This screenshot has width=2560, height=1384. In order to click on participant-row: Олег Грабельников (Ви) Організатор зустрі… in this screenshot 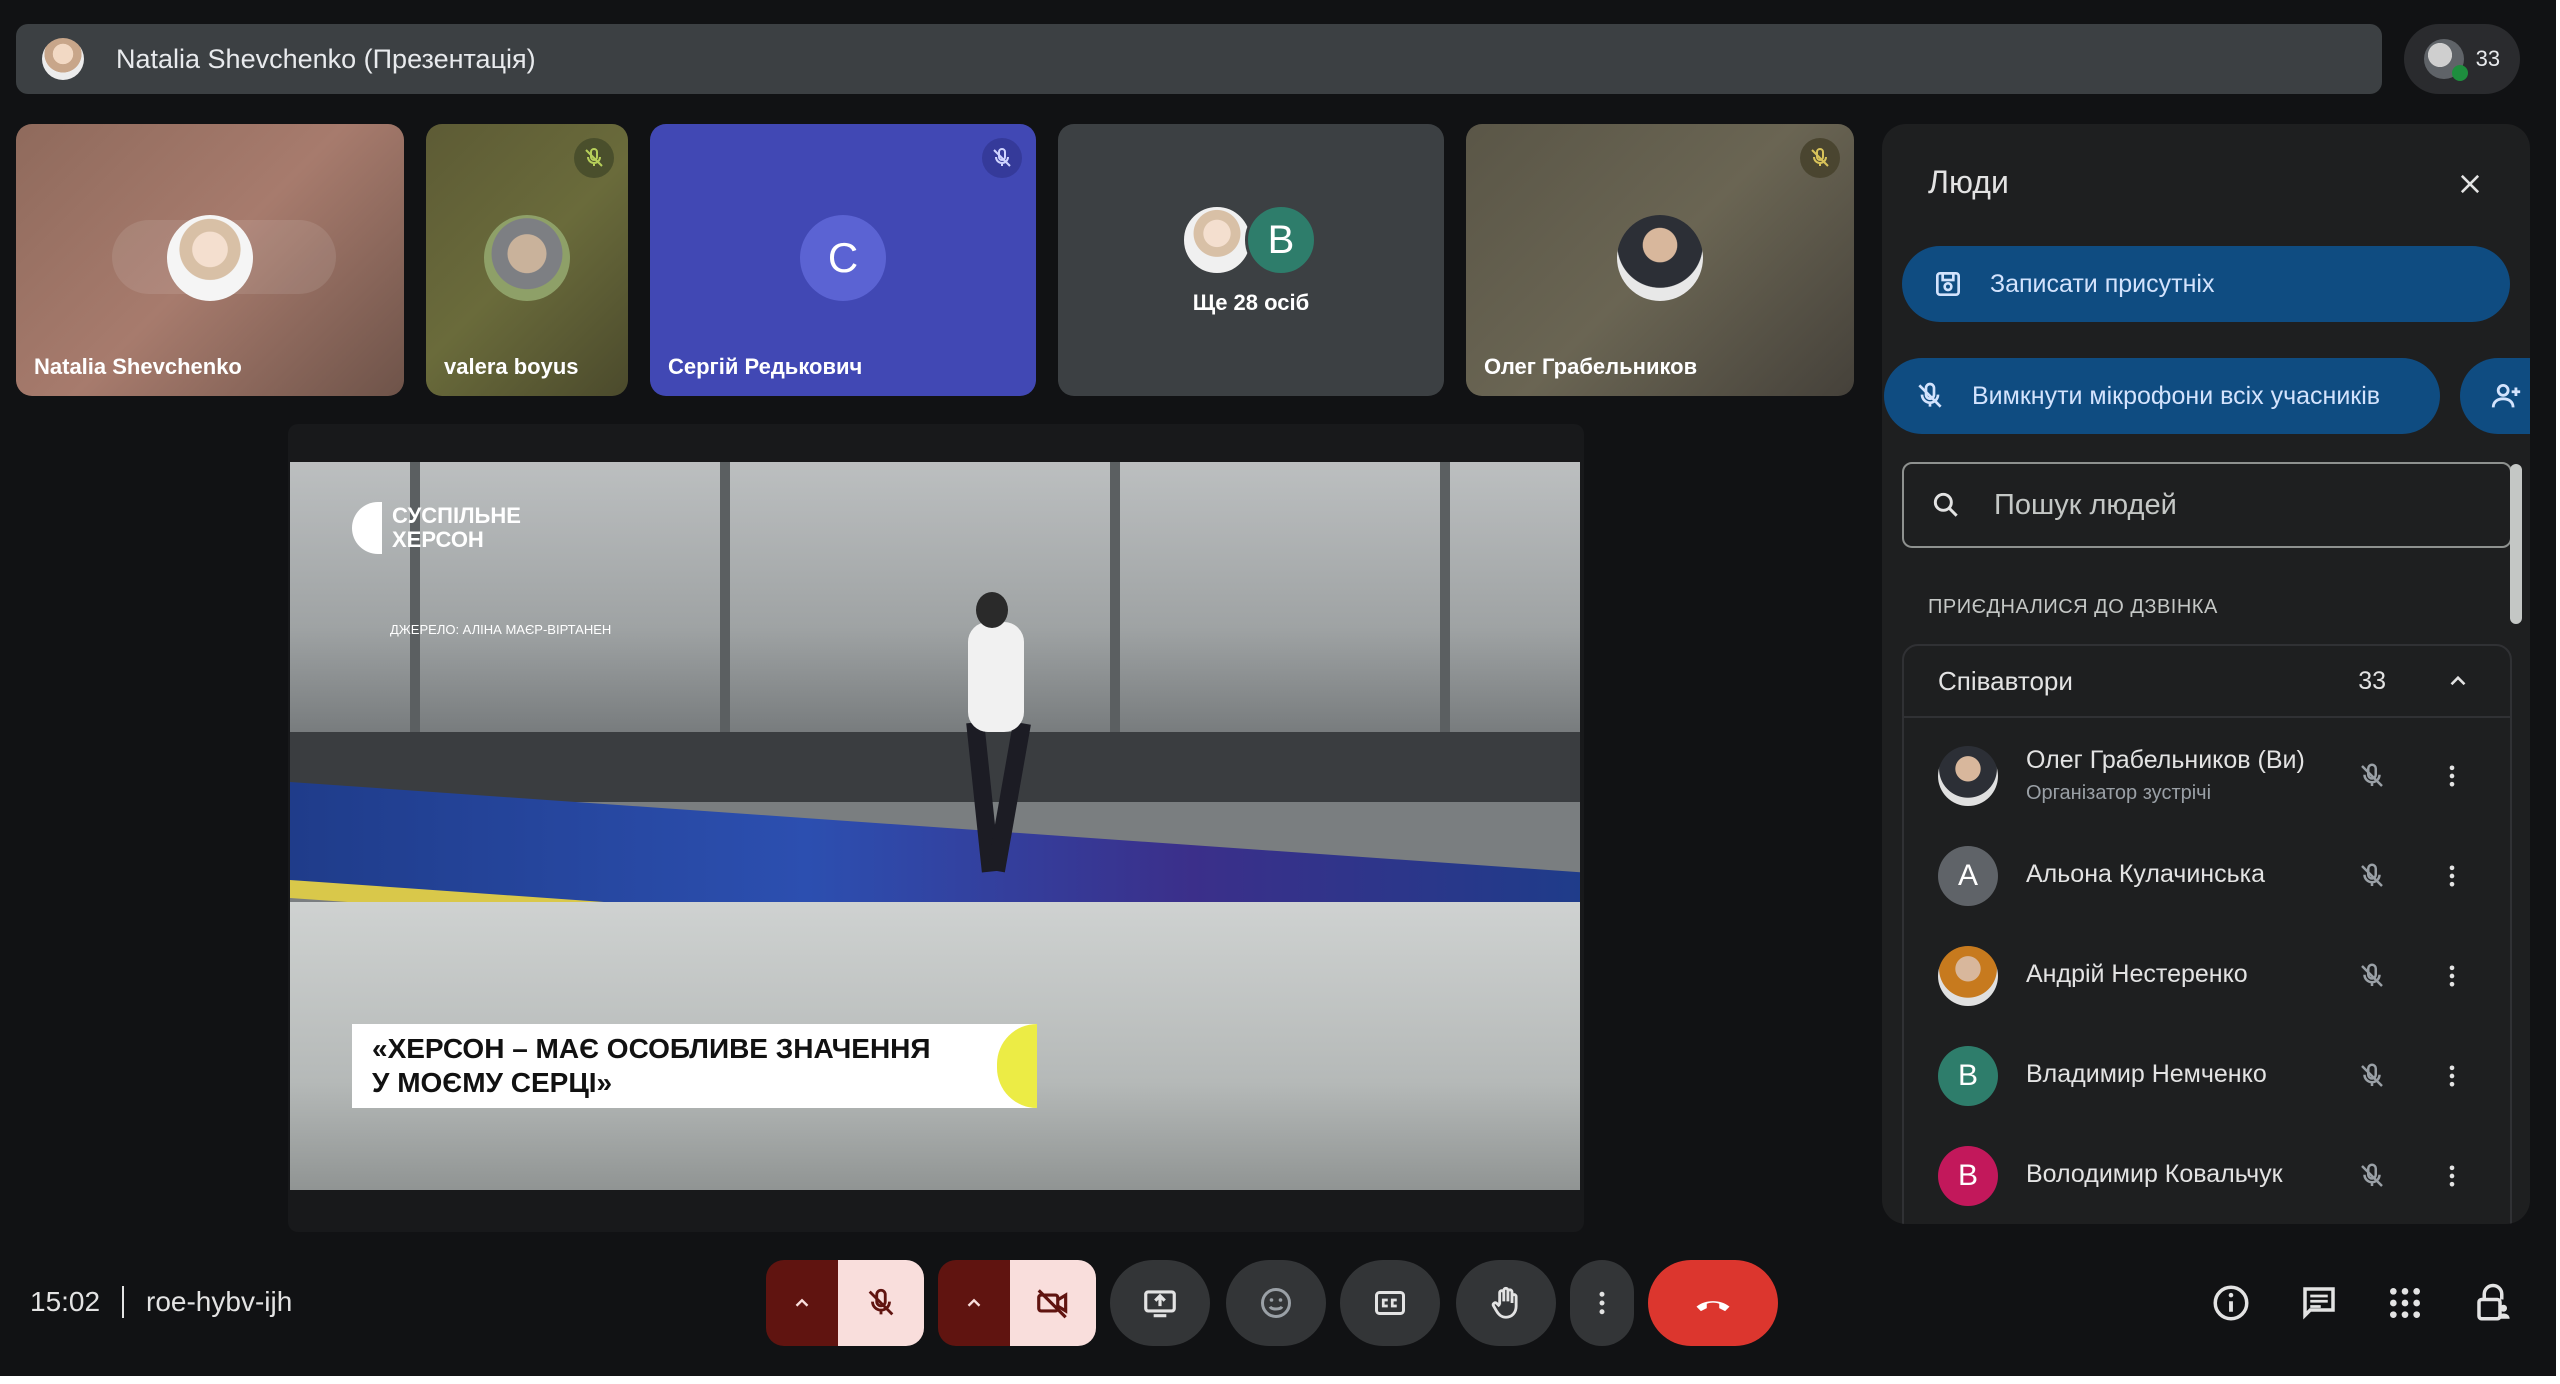, I will do `click(2207, 776)`.